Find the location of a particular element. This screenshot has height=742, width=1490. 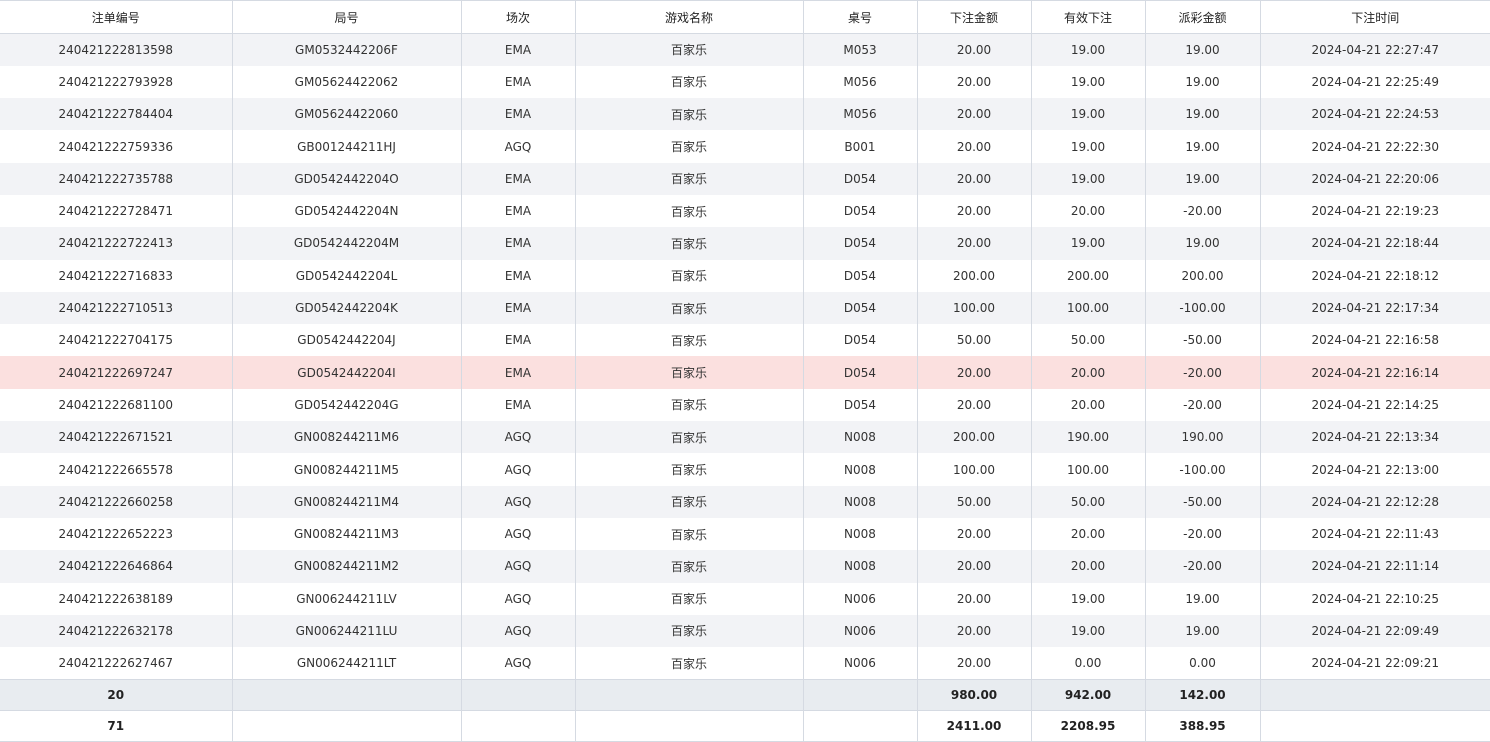

cell-round-id: GN008244211M6 is located at coordinates (346, 437).